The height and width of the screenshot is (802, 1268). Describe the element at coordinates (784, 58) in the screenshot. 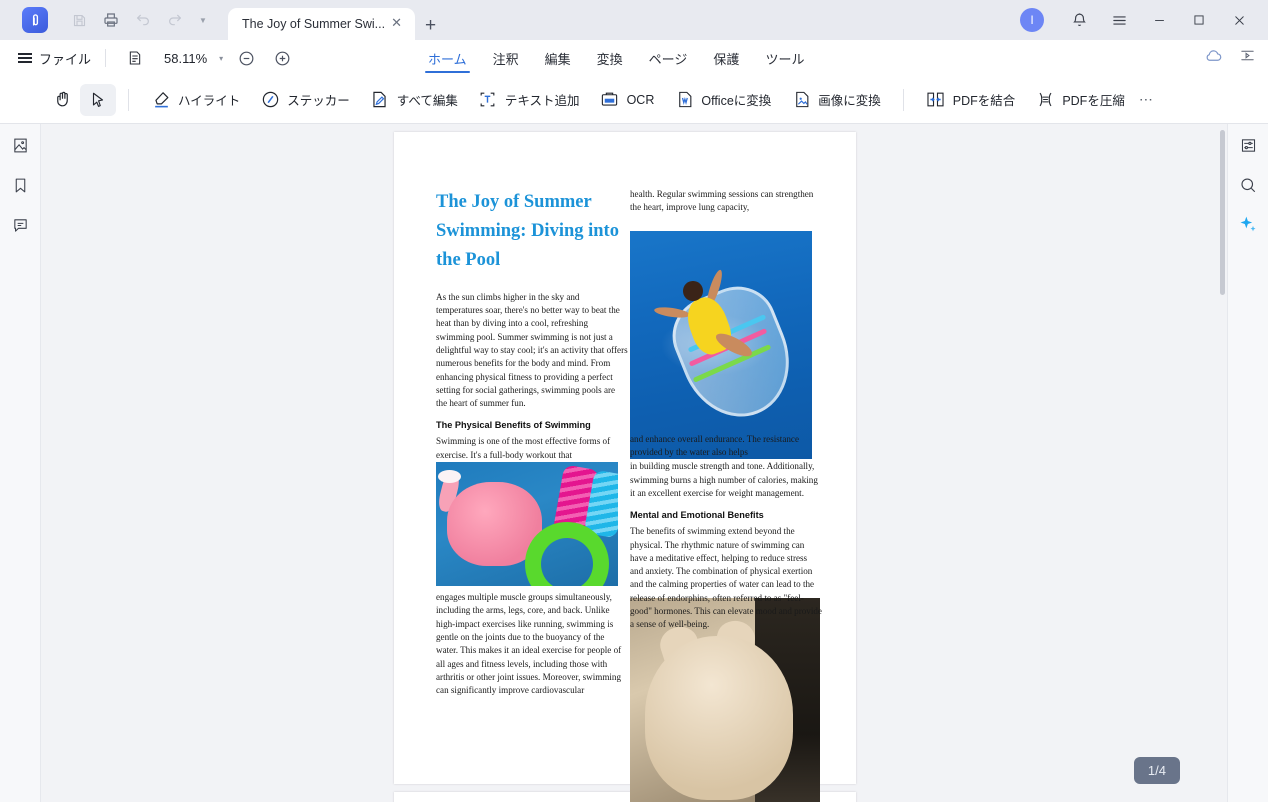

I see `tab-tools: ツール` at that location.